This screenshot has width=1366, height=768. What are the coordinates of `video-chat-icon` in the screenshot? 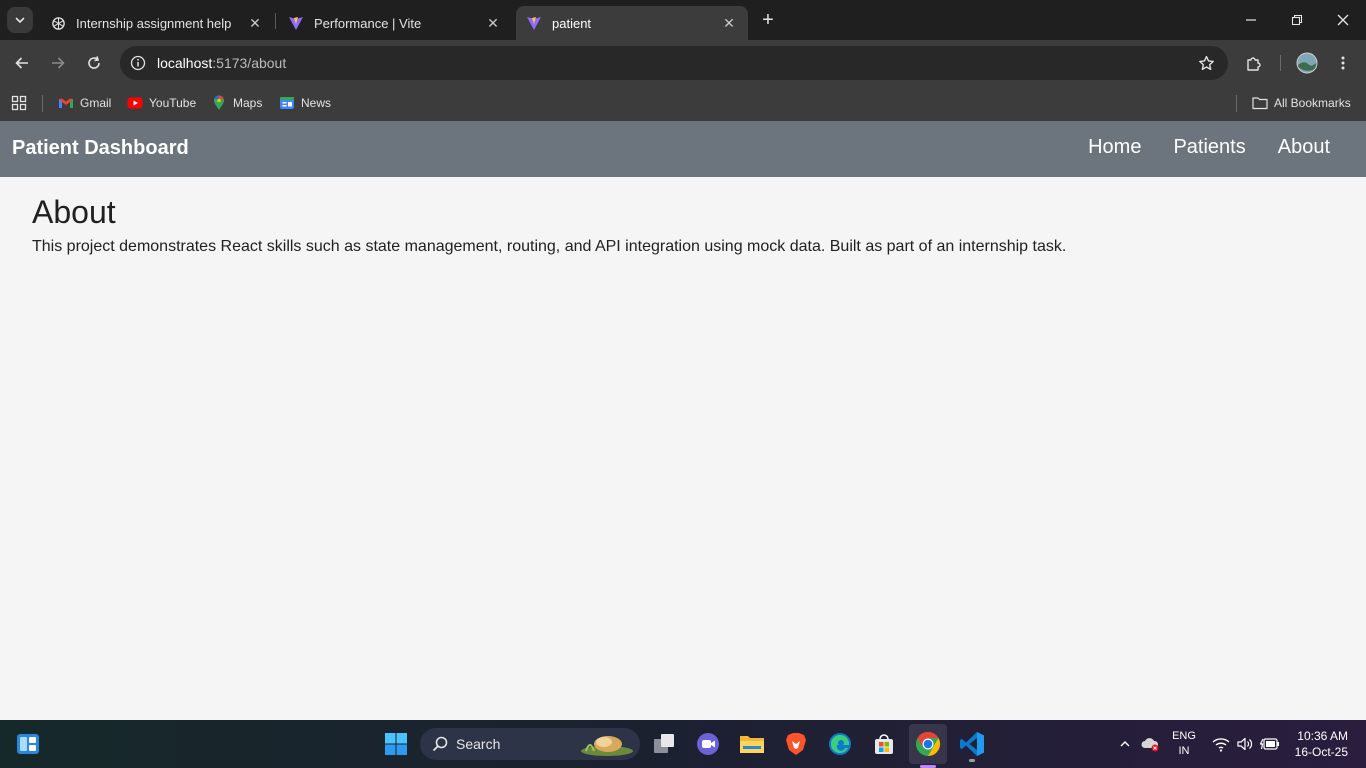 It's located at (708, 744).